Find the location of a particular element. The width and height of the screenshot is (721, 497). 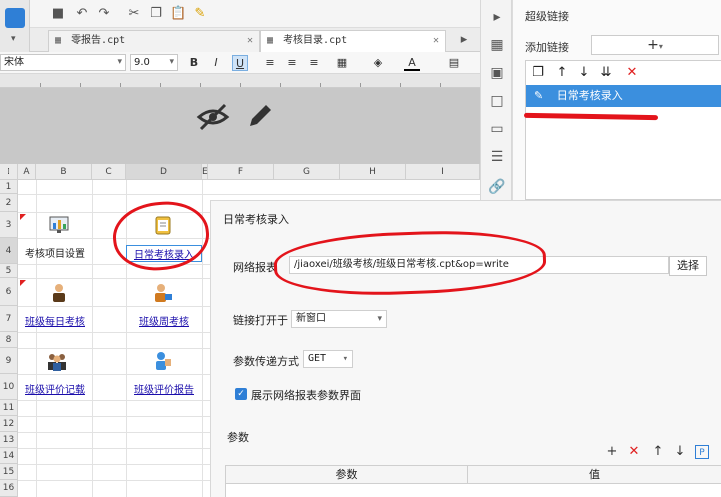

align-center-icon: ≡ is located at coordinates (292, 63).